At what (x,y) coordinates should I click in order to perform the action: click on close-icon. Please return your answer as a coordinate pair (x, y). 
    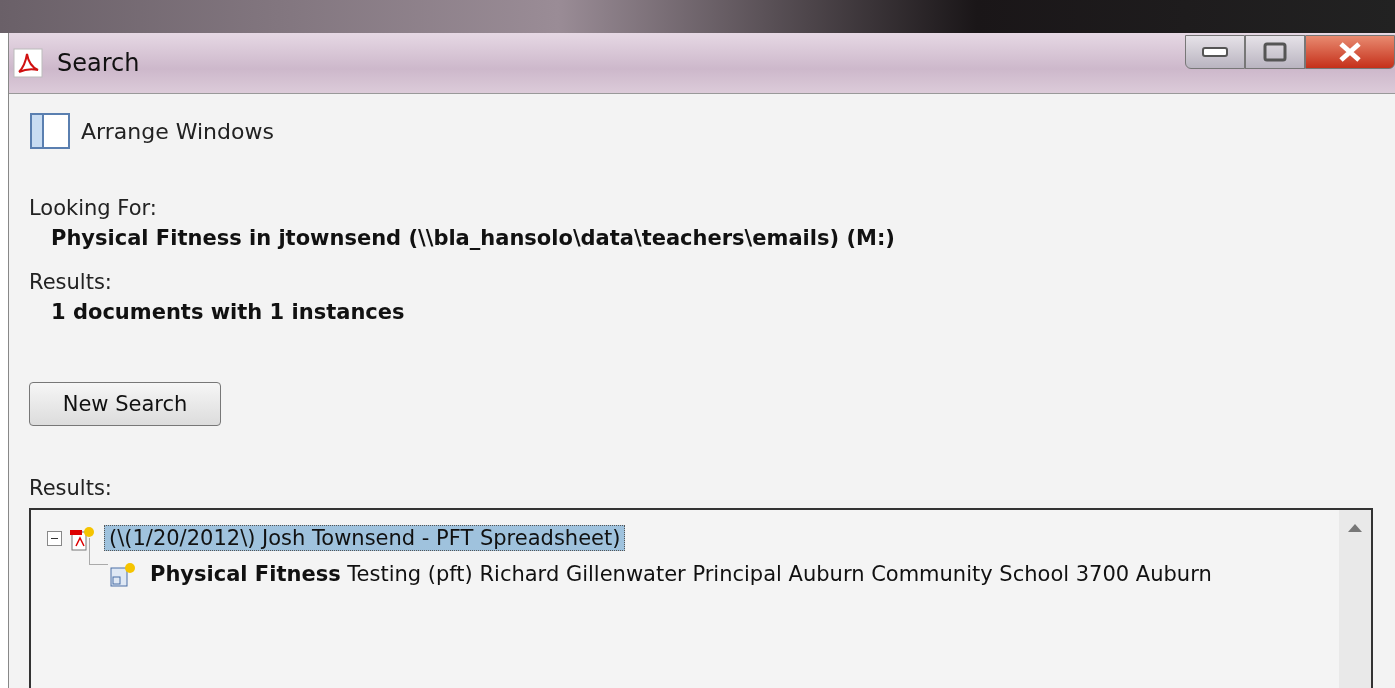
    Looking at the image, I should click on (1350, 52).